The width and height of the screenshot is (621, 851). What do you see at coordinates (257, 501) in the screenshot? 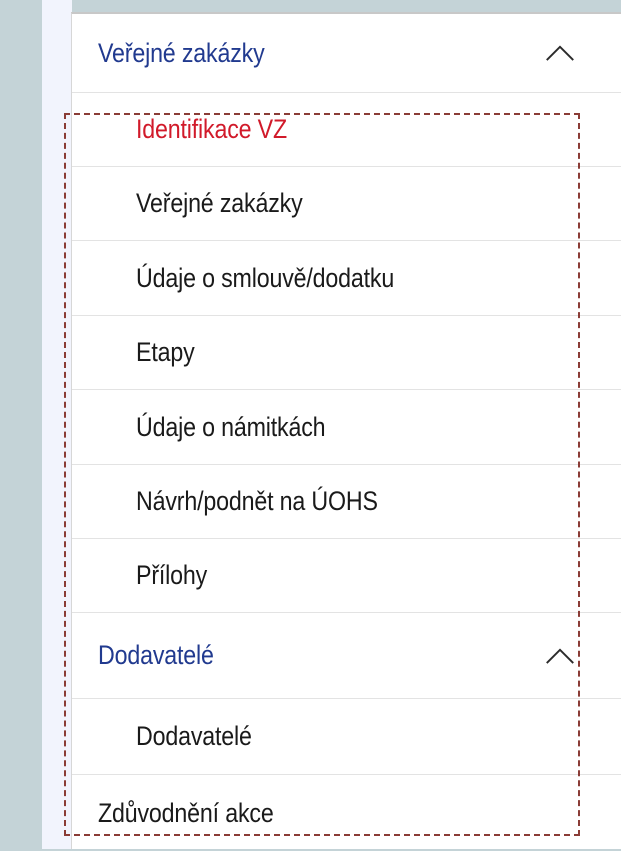
I see `menu-item-label: Návrh/podnět na ÚOHS` at bounding box center [257, 501].